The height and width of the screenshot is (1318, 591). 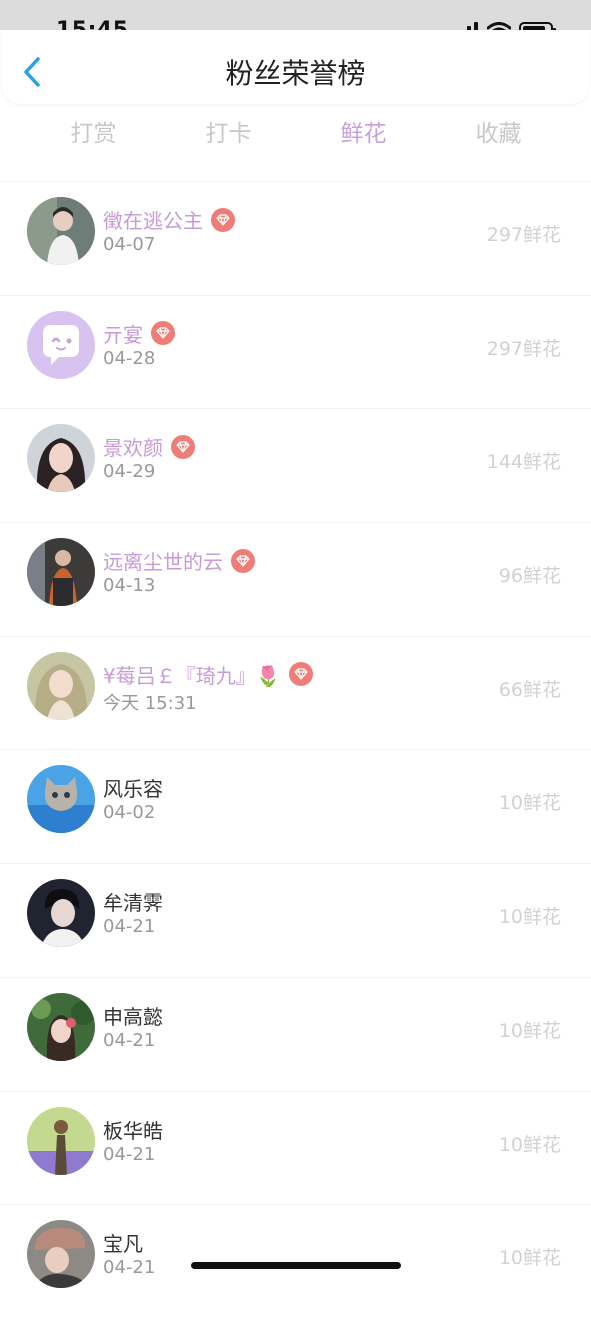 What do you see at coordinates (129, 358) in the screenshot?
I see `fan-date: 04-28` at bounding box center [129, 358].